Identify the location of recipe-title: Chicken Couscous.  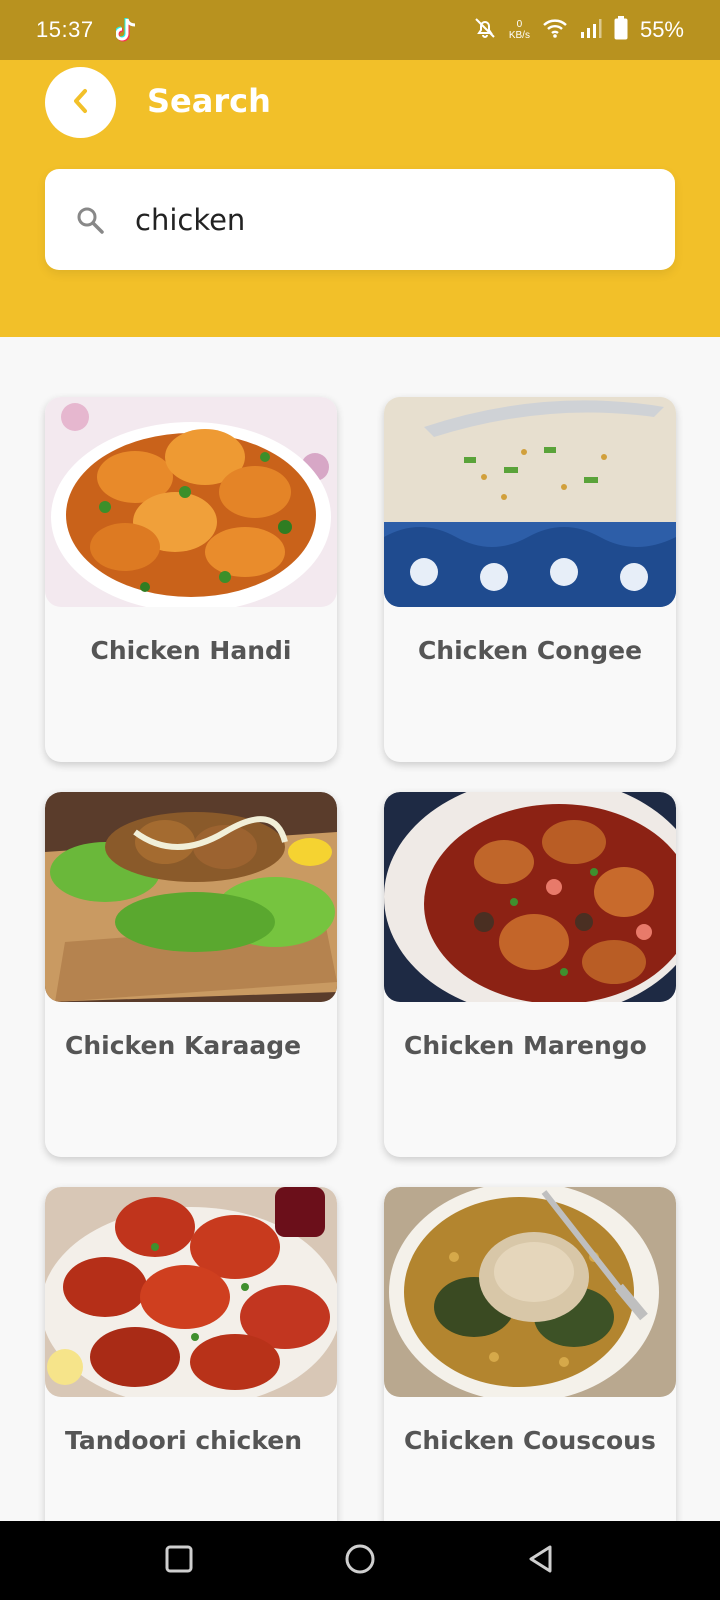
(530, 1440).